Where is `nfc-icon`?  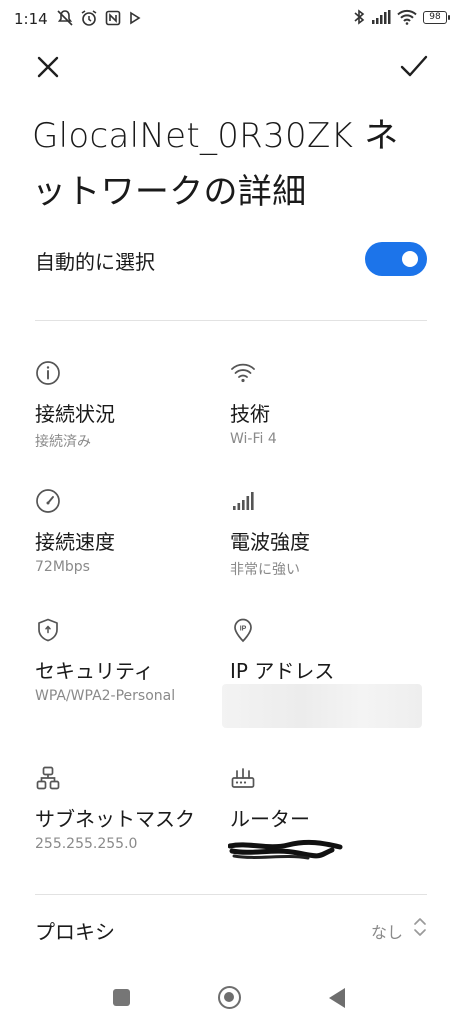 nfc-icon is located at coordinates (113, 18).